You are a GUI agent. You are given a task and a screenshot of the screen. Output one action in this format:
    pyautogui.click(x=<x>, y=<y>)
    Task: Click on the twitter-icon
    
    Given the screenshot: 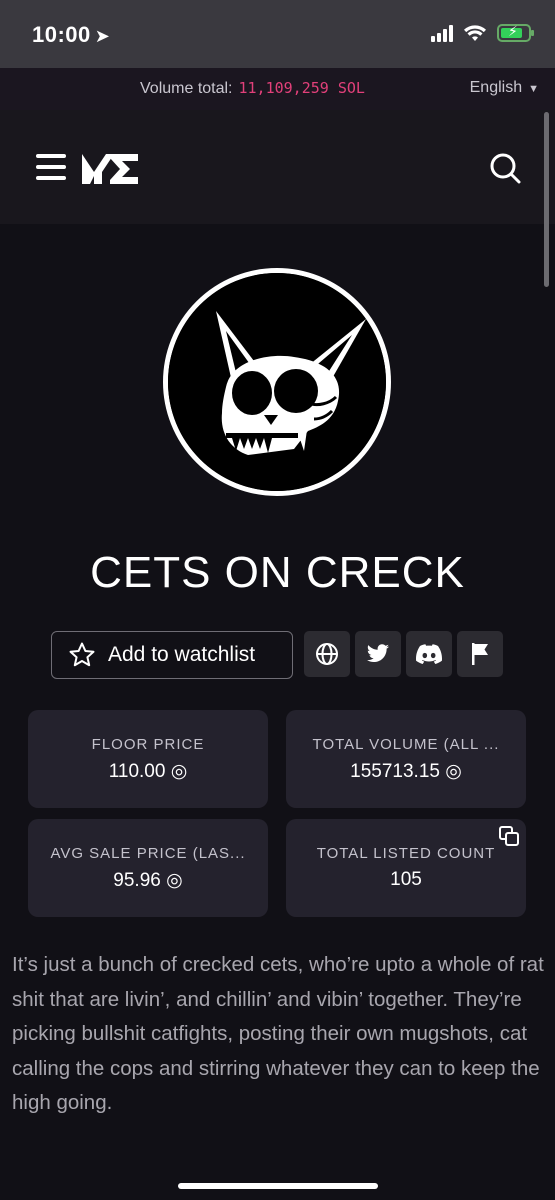 What is the action you would take?
    pyautogui.click(x=377, y=653)
    